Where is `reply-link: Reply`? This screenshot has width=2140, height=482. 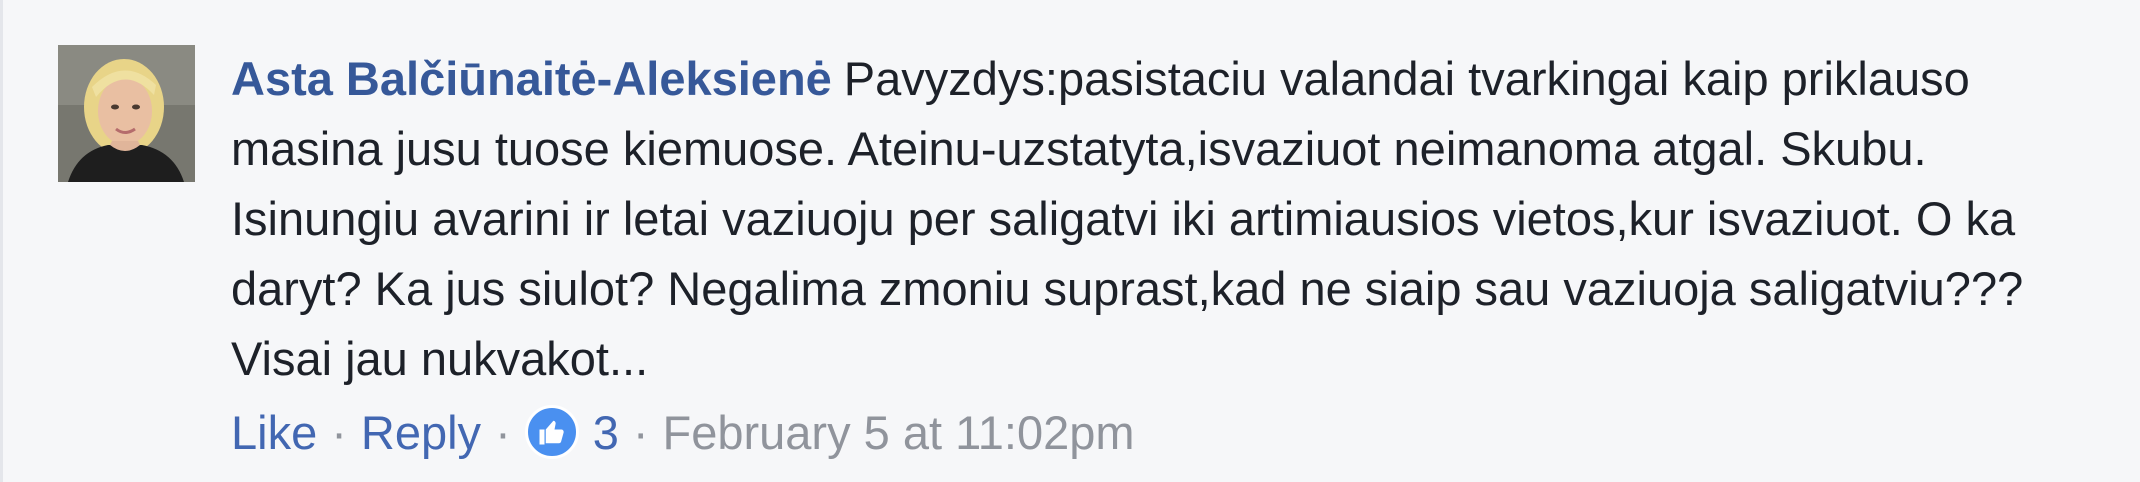 reply-link: Reply is located at coordinates (421, 432).